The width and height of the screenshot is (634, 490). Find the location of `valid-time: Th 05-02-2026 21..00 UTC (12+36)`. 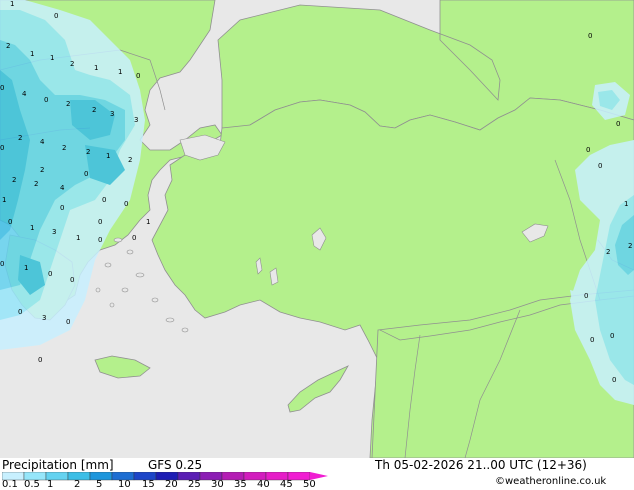

valid-time: Th 05-02-2026 21..00 UTC (12+36) is located at coordinates (481, 465).